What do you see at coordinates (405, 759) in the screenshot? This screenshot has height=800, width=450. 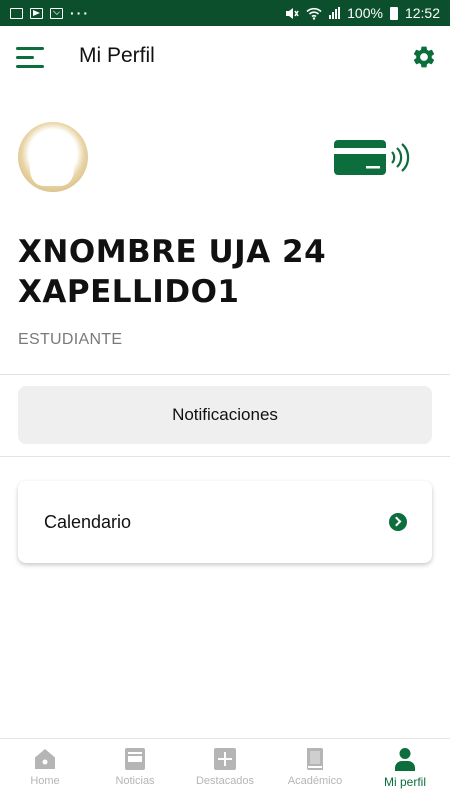 I see `person-icon` at bounding box center [405, 759].